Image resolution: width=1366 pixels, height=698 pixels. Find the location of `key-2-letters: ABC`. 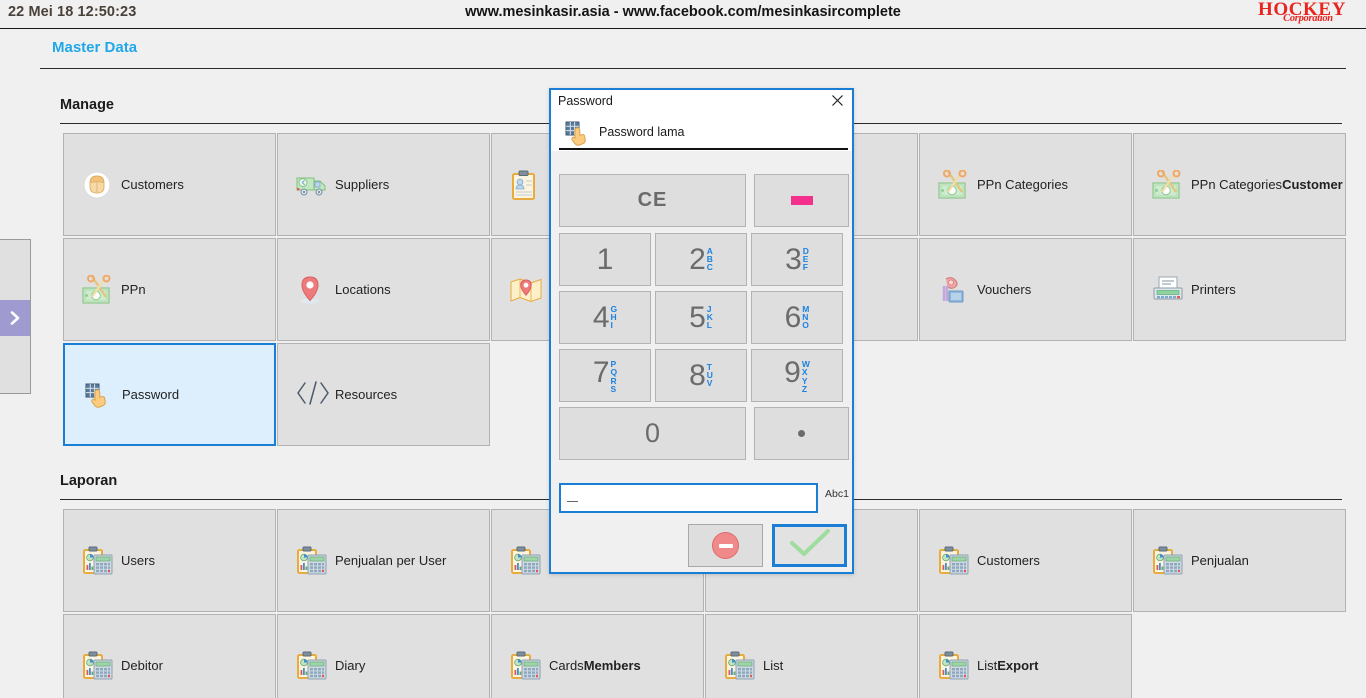

key-2-letters: ABC is located at coordinates (709, 259).